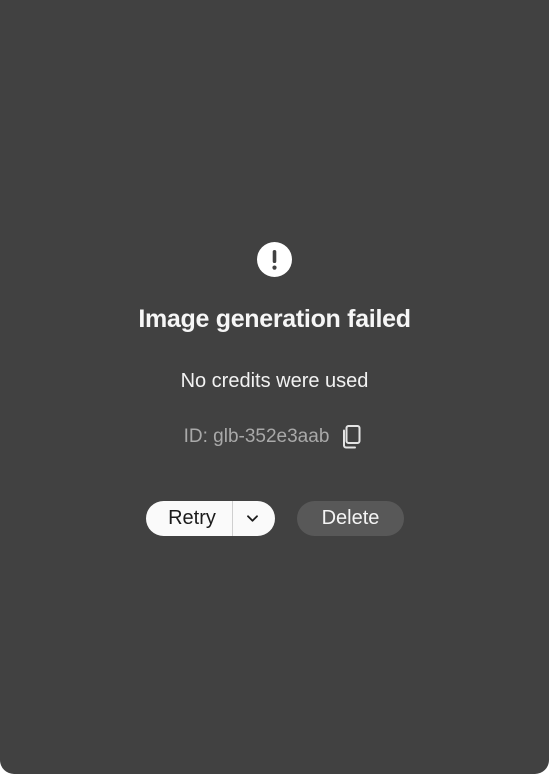  I want to click on exclamation-circle-icon, so click(274, 259).